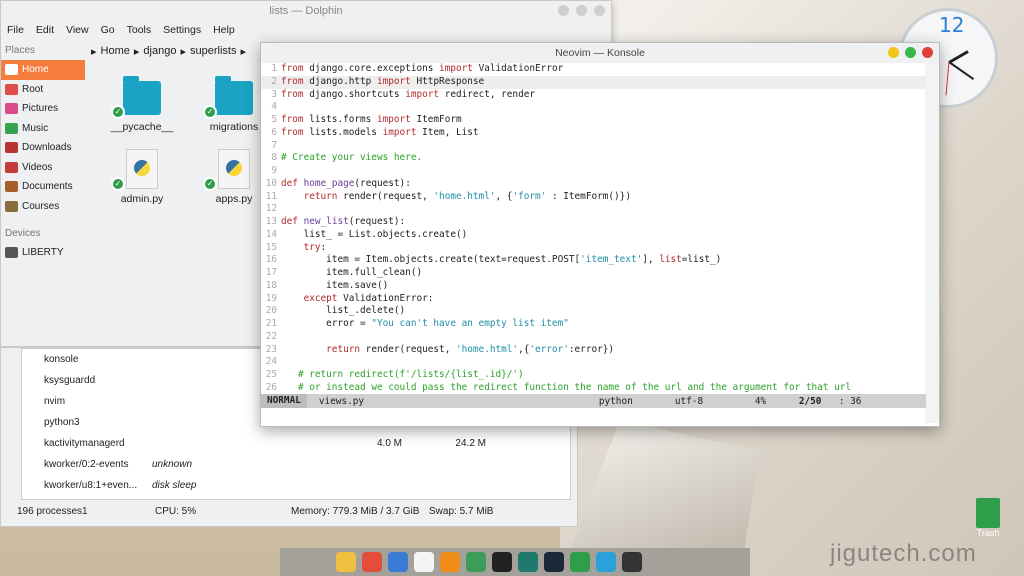  Describe the element at coordinates (372, 562) in the screenshot. I see `chrome-icon` at that location.